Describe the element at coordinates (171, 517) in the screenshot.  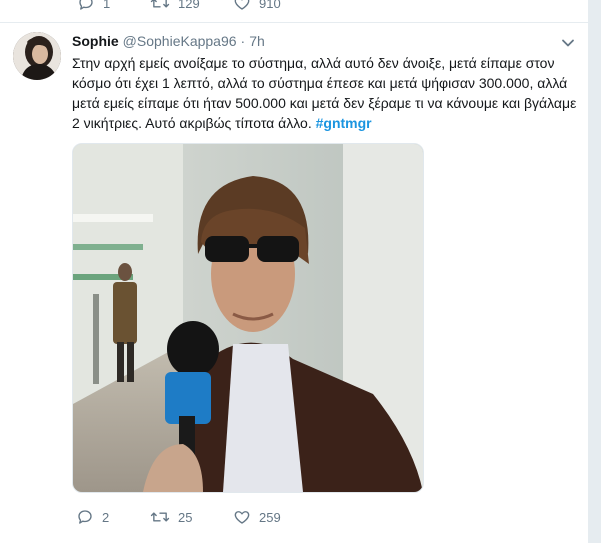
I see `retweet-action: 25` at that location.